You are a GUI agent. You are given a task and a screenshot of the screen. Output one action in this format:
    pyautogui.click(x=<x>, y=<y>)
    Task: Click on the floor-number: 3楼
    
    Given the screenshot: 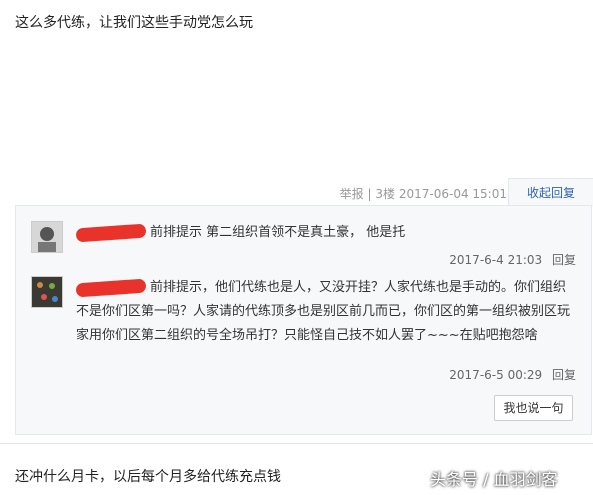 What is the action you would take?
    pyautogui.click(x=385, y=194)
    